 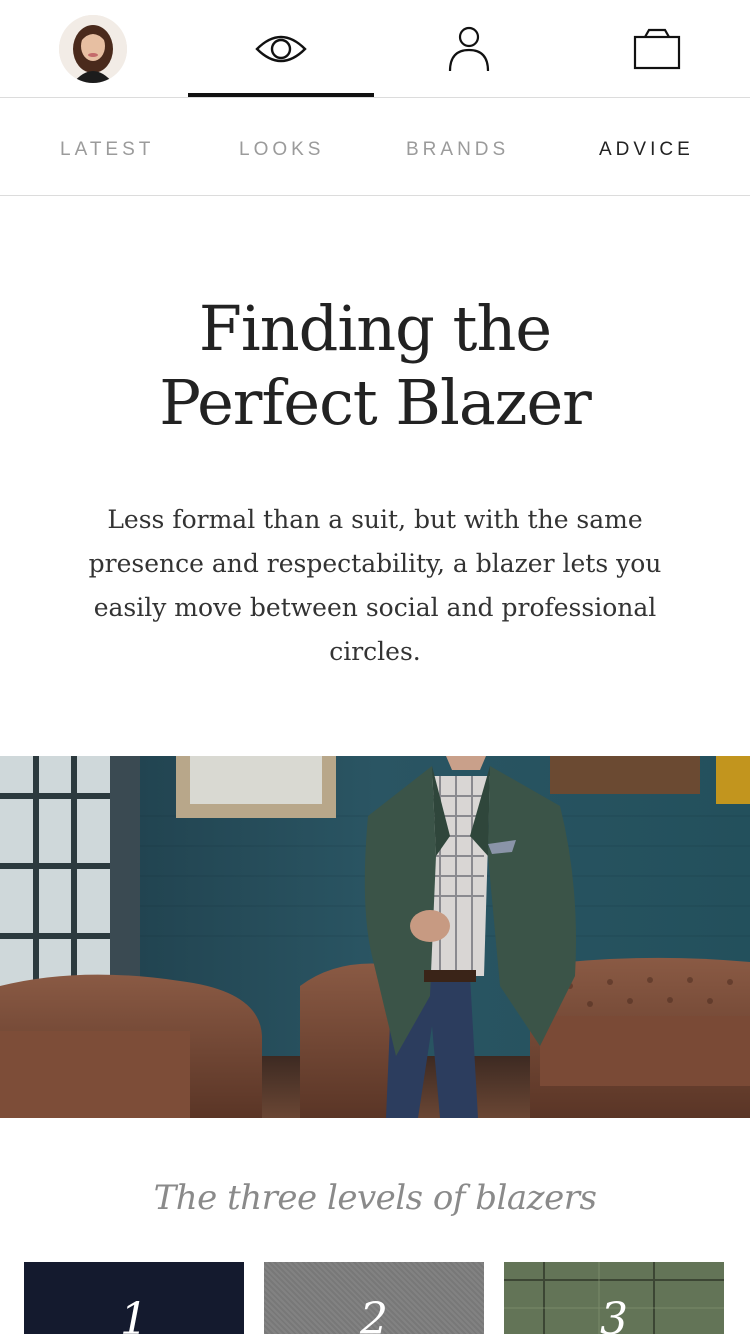 I want to click on blazer-levels: 1 2 3, so click(x=375, y=1298).